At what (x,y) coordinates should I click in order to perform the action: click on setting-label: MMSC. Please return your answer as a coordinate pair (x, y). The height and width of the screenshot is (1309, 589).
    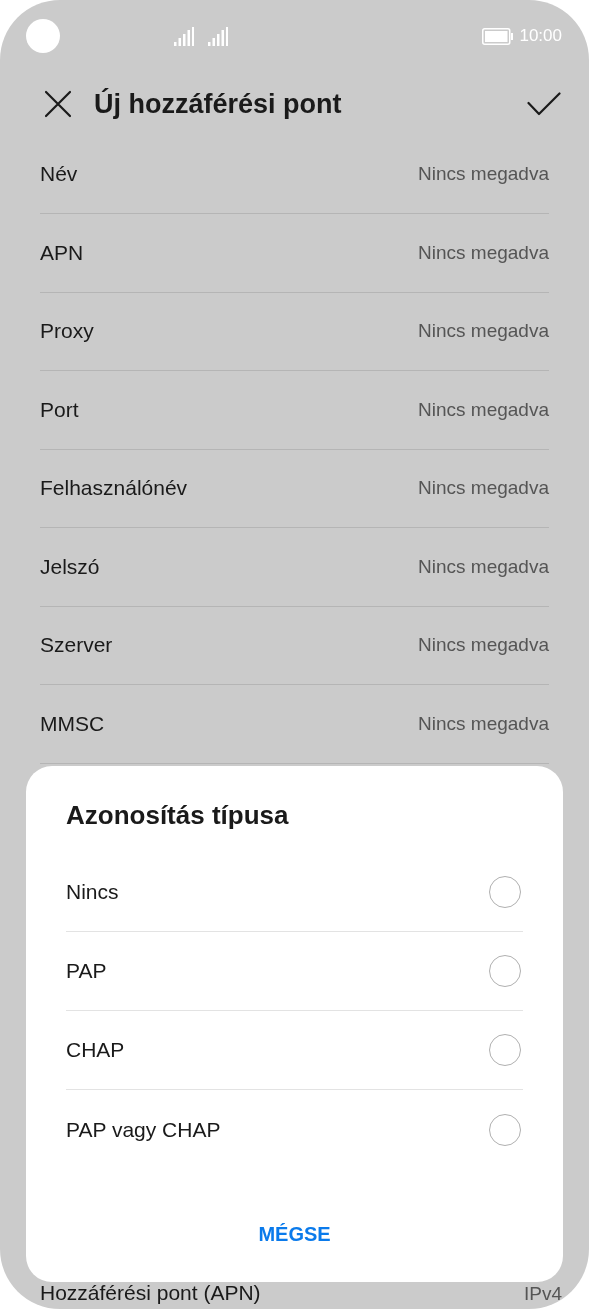
    Looking at the image, I should click on (72, 723).